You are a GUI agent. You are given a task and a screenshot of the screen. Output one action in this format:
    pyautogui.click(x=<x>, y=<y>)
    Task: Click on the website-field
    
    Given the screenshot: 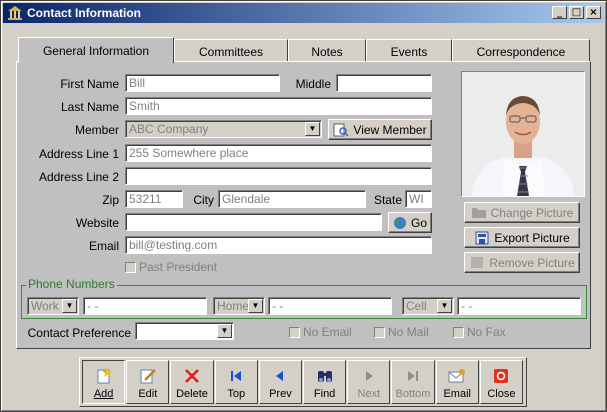 What is the action you would take?
    pyautogui.click(x=253, y=222)
    